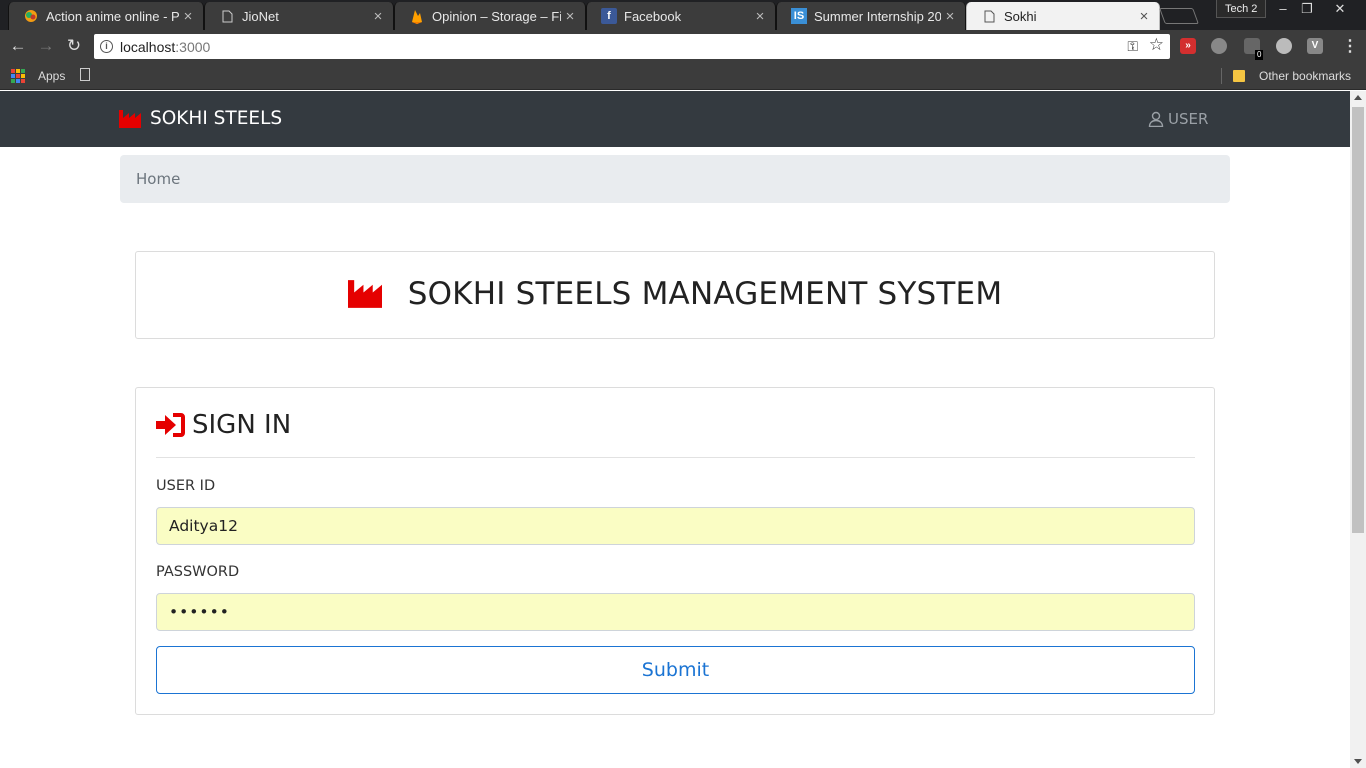 The image size is (1366, 768). What do you see at coordinates (675, 119) in the screenshot?
I see `site-navbar: SOKHI STEELS USER` at bounding box center [675, 119].